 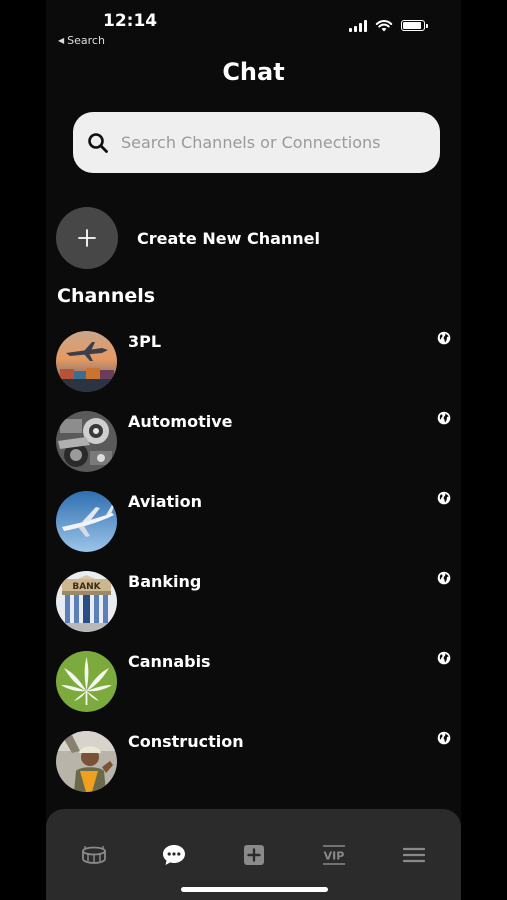 What do you see at coordinates (358, 25) in the screenshot?
I see `cellular-signal-icon` at bounding box center [358, 25].